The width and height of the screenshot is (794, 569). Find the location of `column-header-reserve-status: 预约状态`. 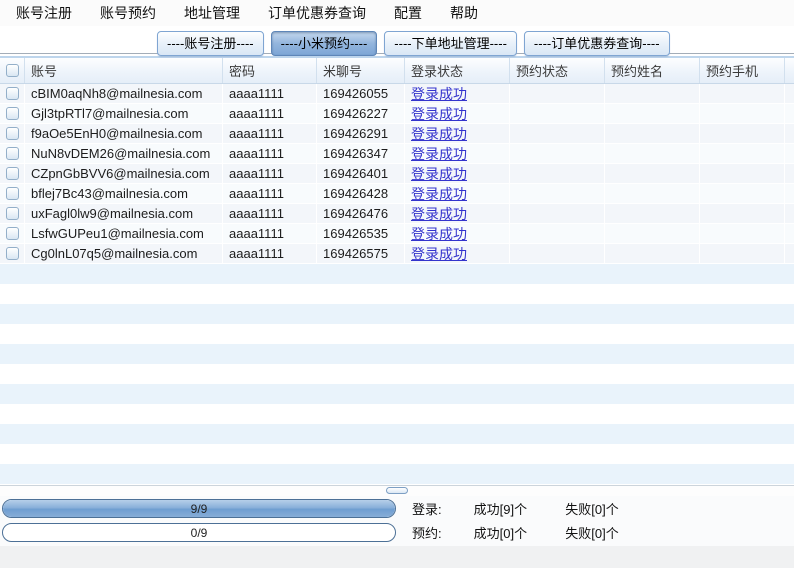

column-header-reserve-status: 预约状态 is located at coordinates (557, 70).